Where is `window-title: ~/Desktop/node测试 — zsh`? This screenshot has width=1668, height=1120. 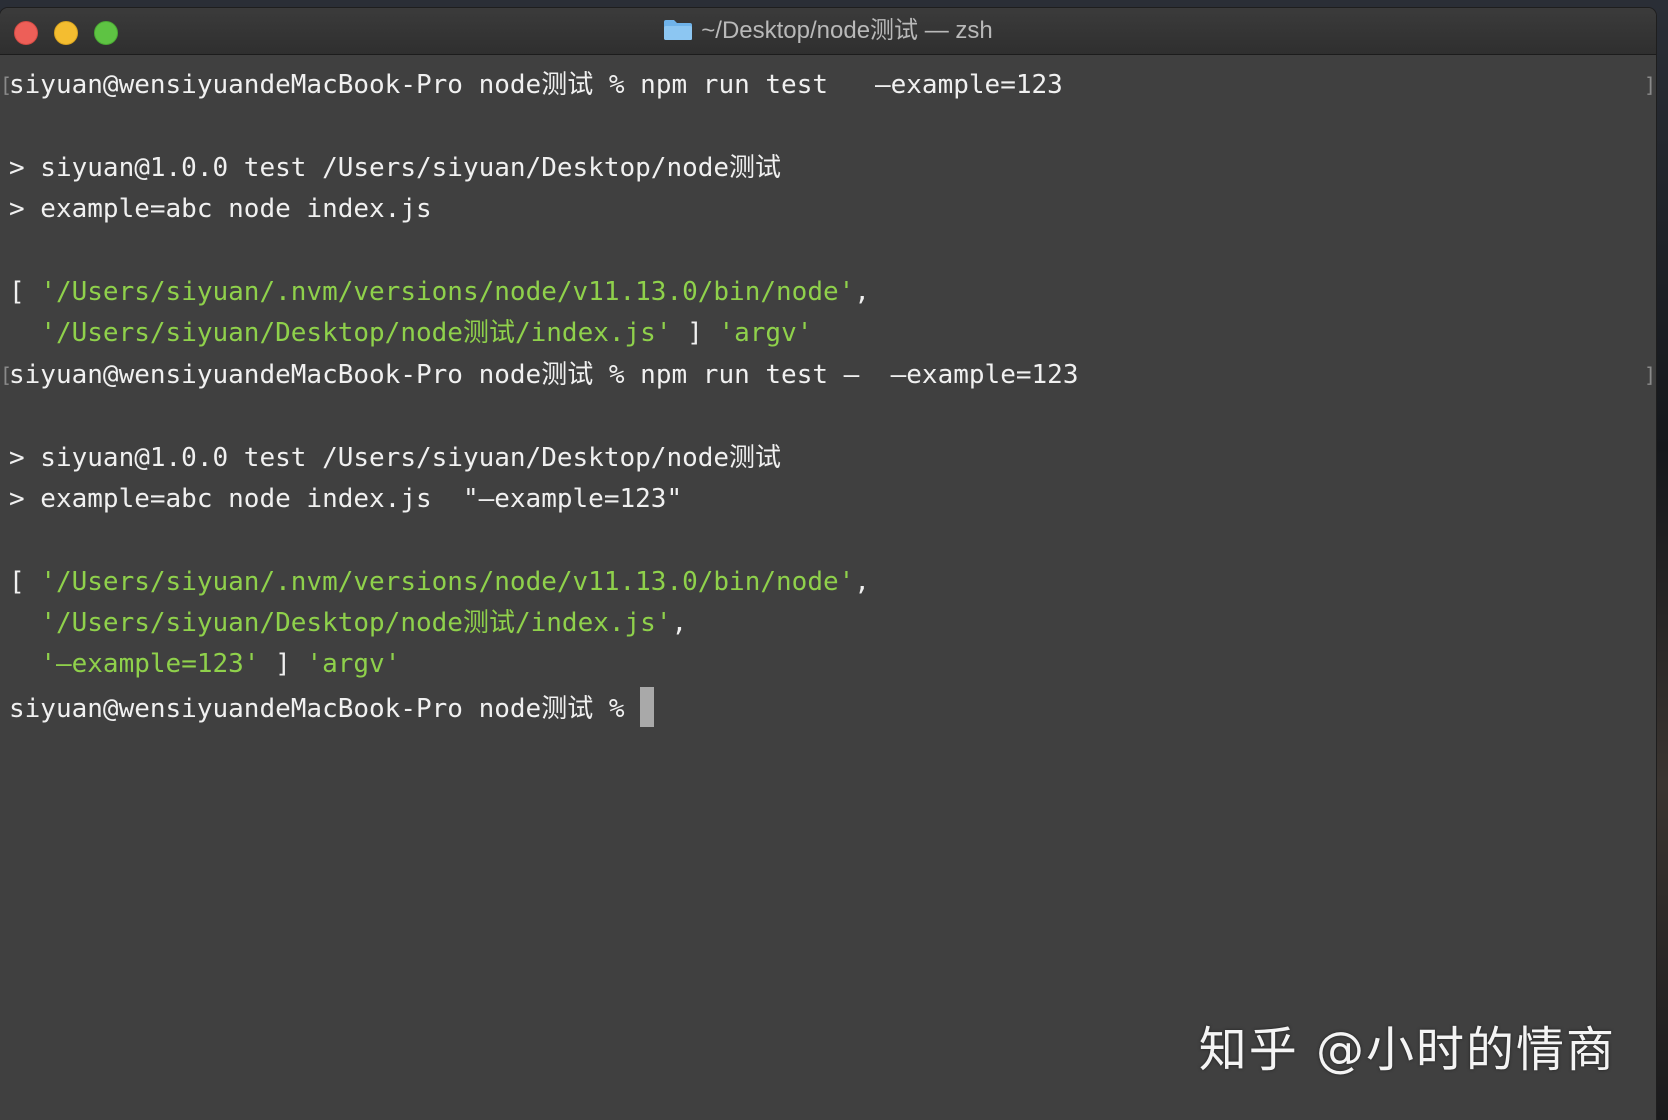 window-title: ~/Desktop/node测试 — zsh is located at coordinates (828, 31).